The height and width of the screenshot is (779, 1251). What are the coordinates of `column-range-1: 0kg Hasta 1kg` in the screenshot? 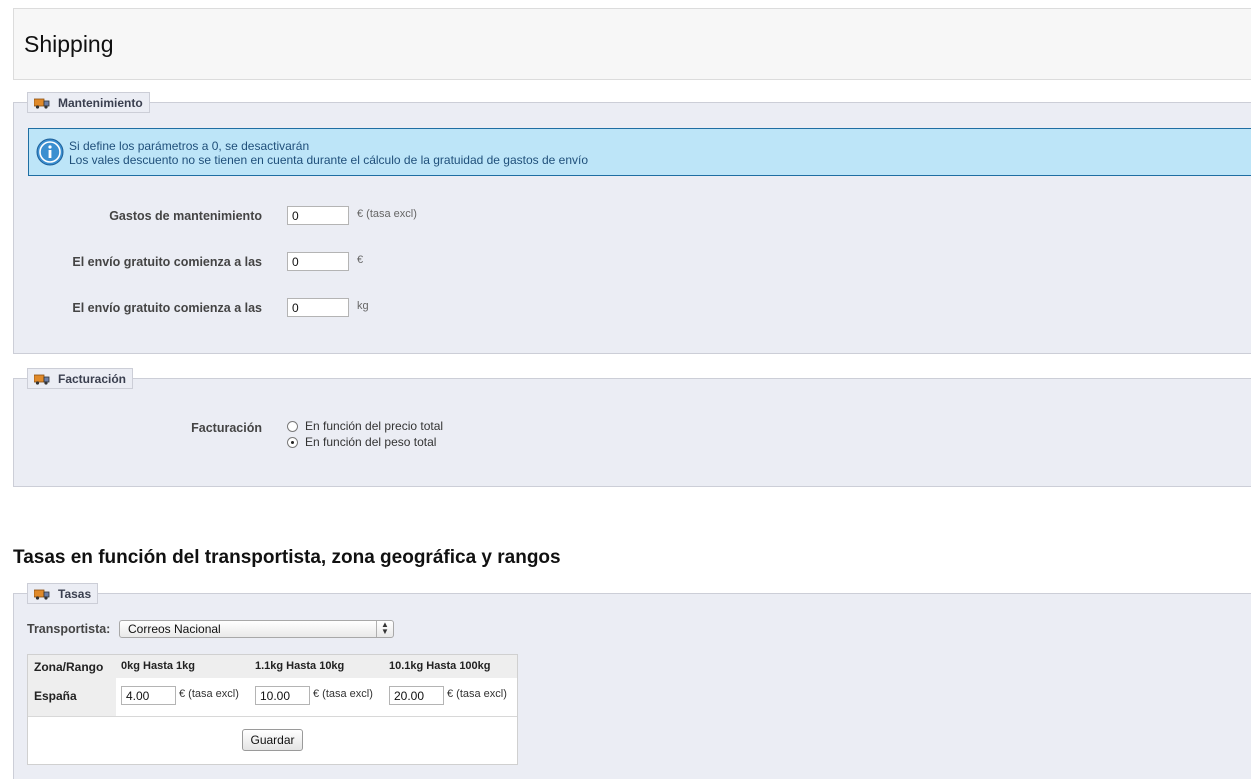 It's located at (158, 666).